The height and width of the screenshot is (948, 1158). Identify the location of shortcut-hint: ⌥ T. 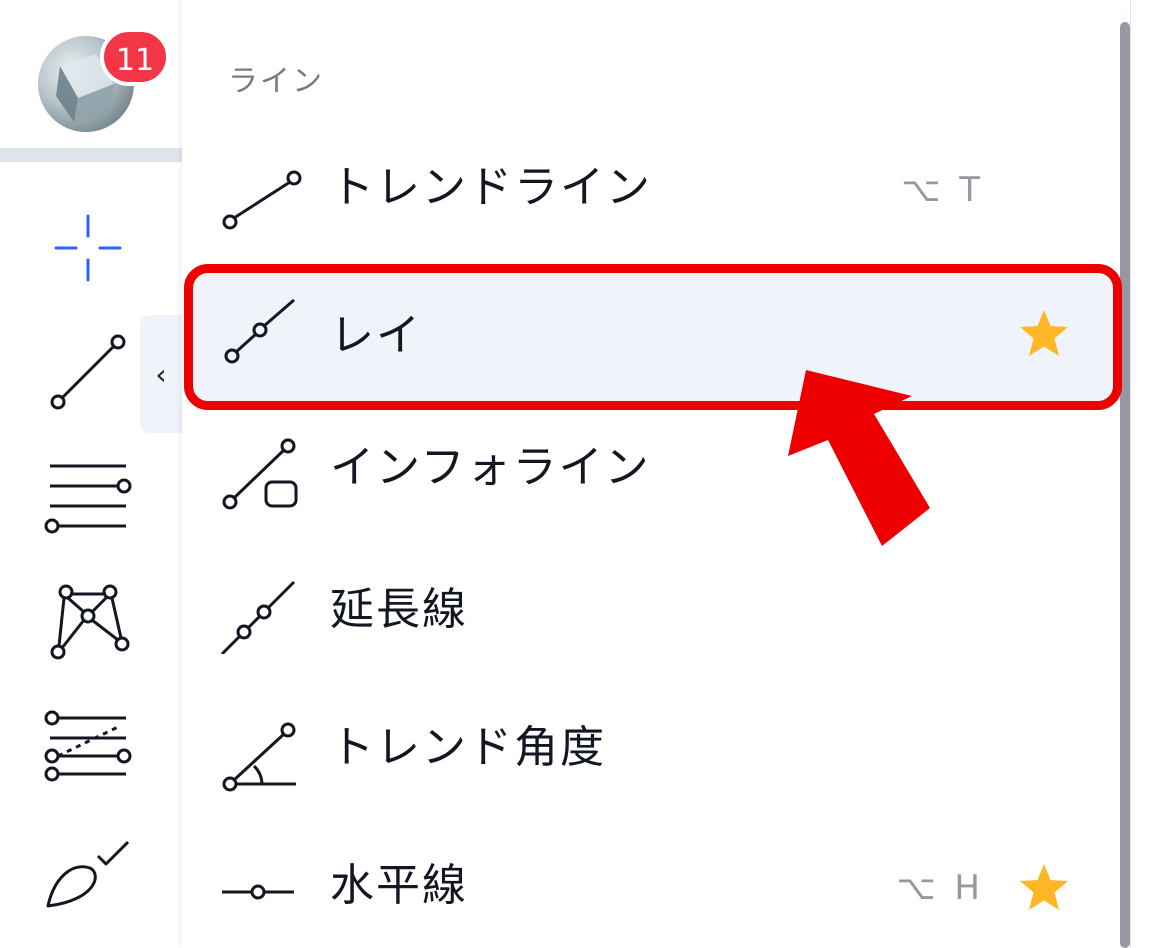
(942, 190).